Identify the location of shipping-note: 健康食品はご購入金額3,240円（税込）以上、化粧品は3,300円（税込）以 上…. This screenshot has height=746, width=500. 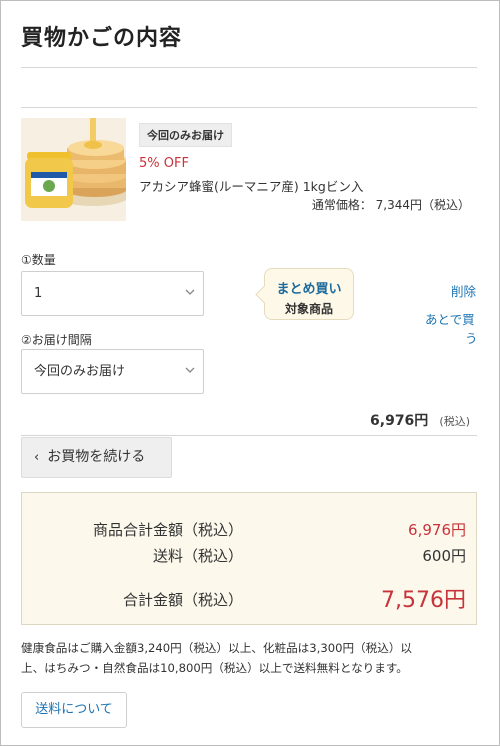
(251, 658).